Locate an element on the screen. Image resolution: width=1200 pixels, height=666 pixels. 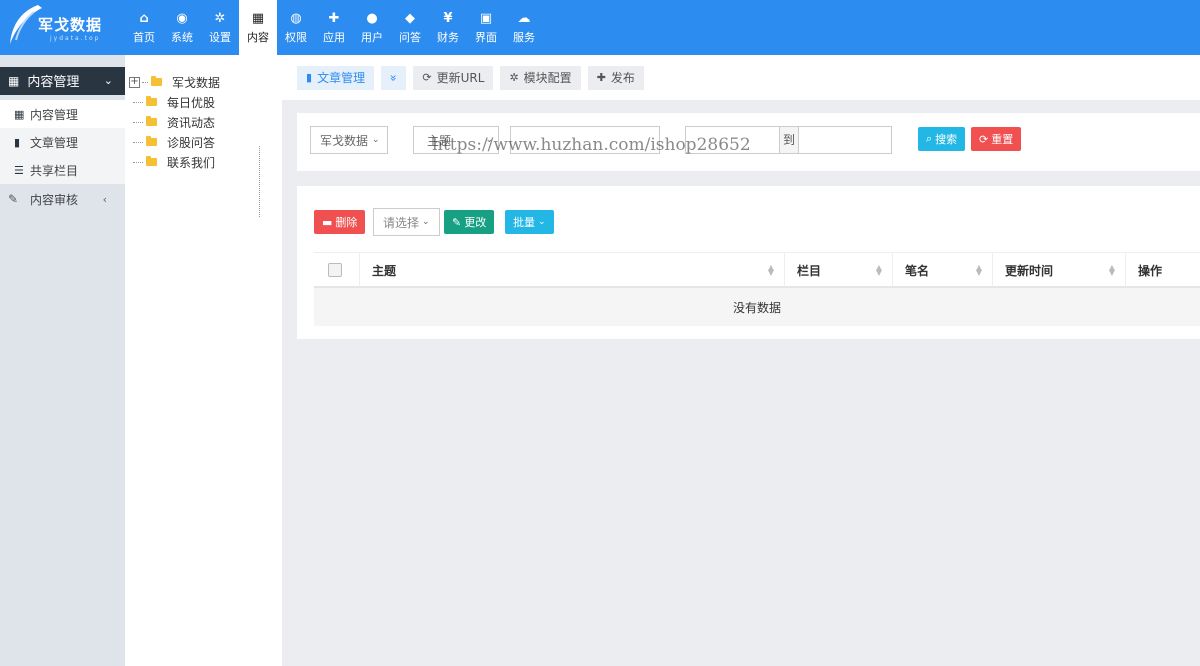
column-label: 笔名 is located at coordinates (917, 270).